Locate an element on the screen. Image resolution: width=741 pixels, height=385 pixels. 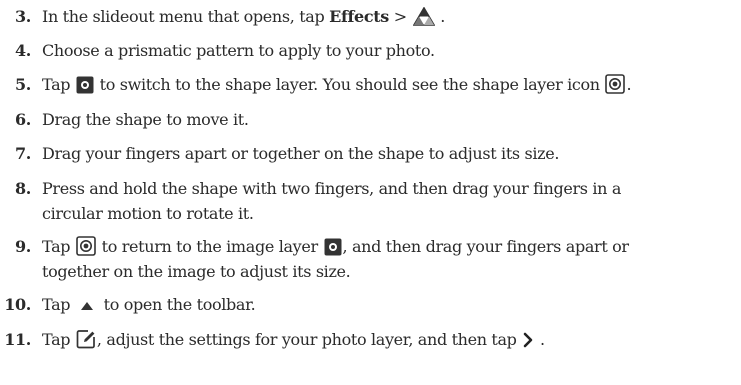
step-number: 3. is located at coordinates (22, 16).